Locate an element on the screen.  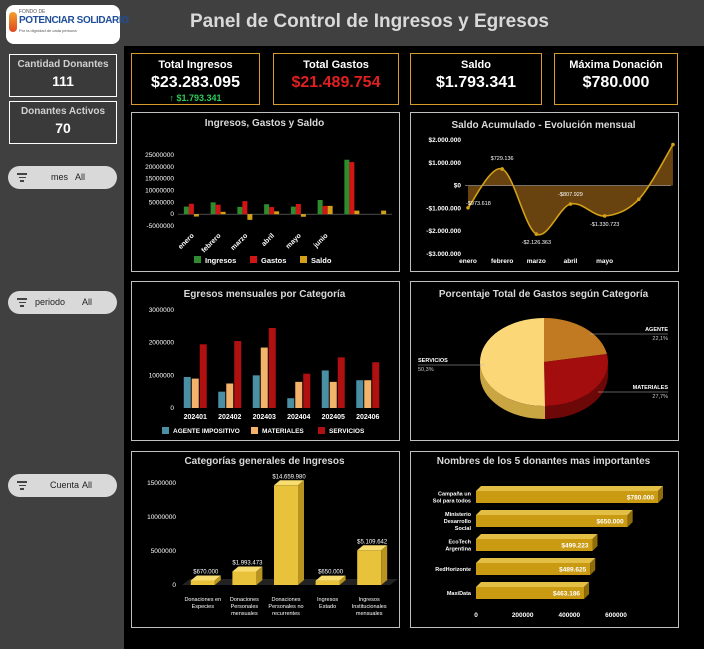
y-tick-label: RedHorizonte is located at coordinates (453, 570).